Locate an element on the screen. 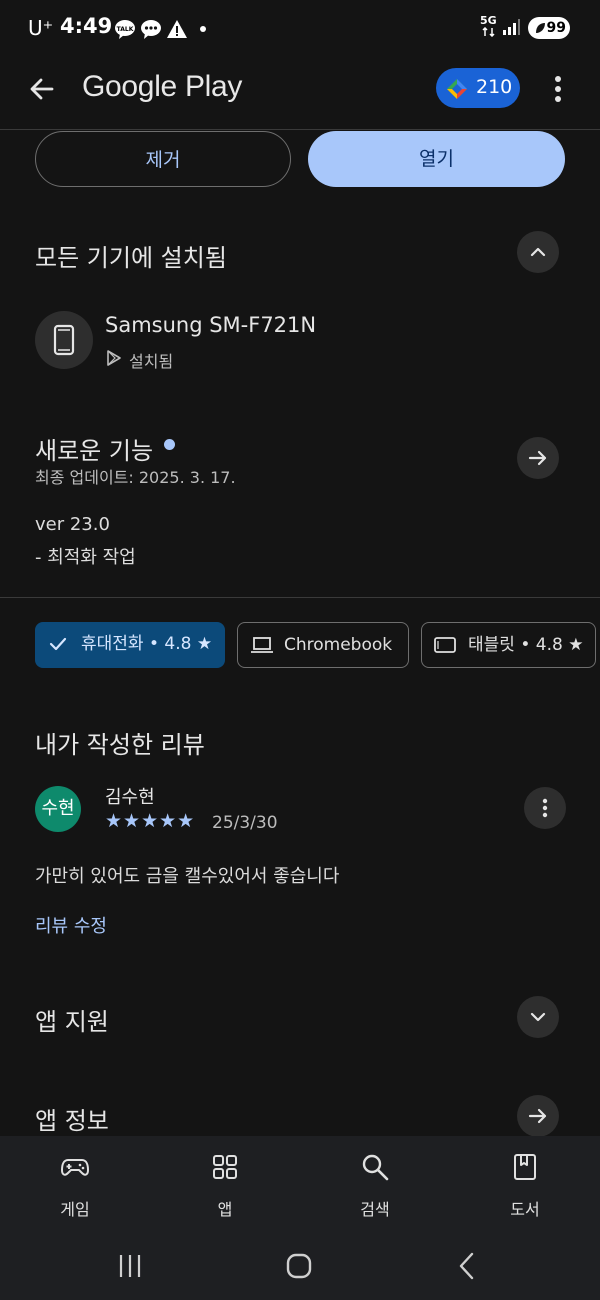  chevron-up-icon is located at coordinates (538, 252).